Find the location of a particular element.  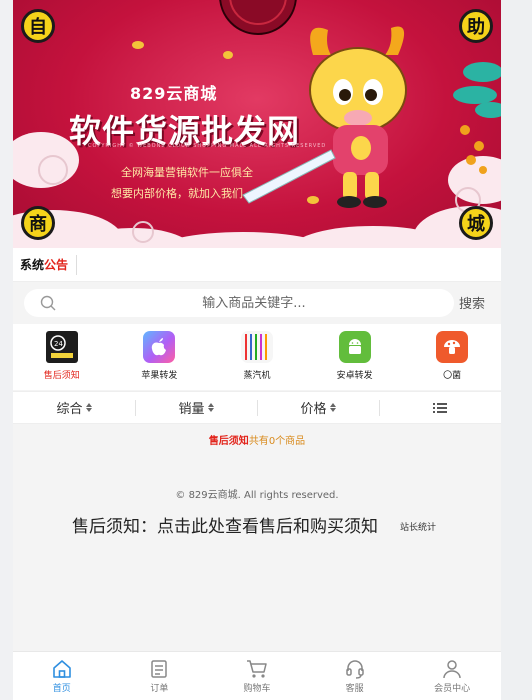

sort-label: 价格 is located at coordinates (313, 409).